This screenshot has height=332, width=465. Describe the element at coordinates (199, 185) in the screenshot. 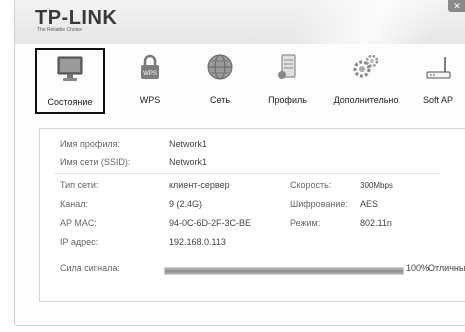

I see `network-type-value: клиент-сервер` at that location.